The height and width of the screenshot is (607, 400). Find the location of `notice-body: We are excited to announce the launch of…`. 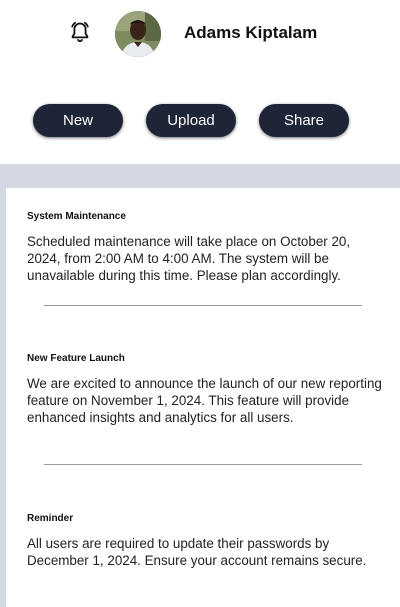

notice-body: We are excited to announce the launch of… is located at coordinates (204, 400).